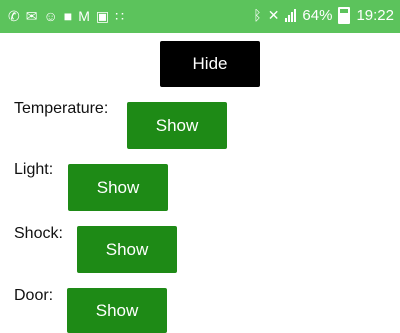 This screenshot has height=333, width=400. I want to click on light-show-button: Show, so click(118, 187).